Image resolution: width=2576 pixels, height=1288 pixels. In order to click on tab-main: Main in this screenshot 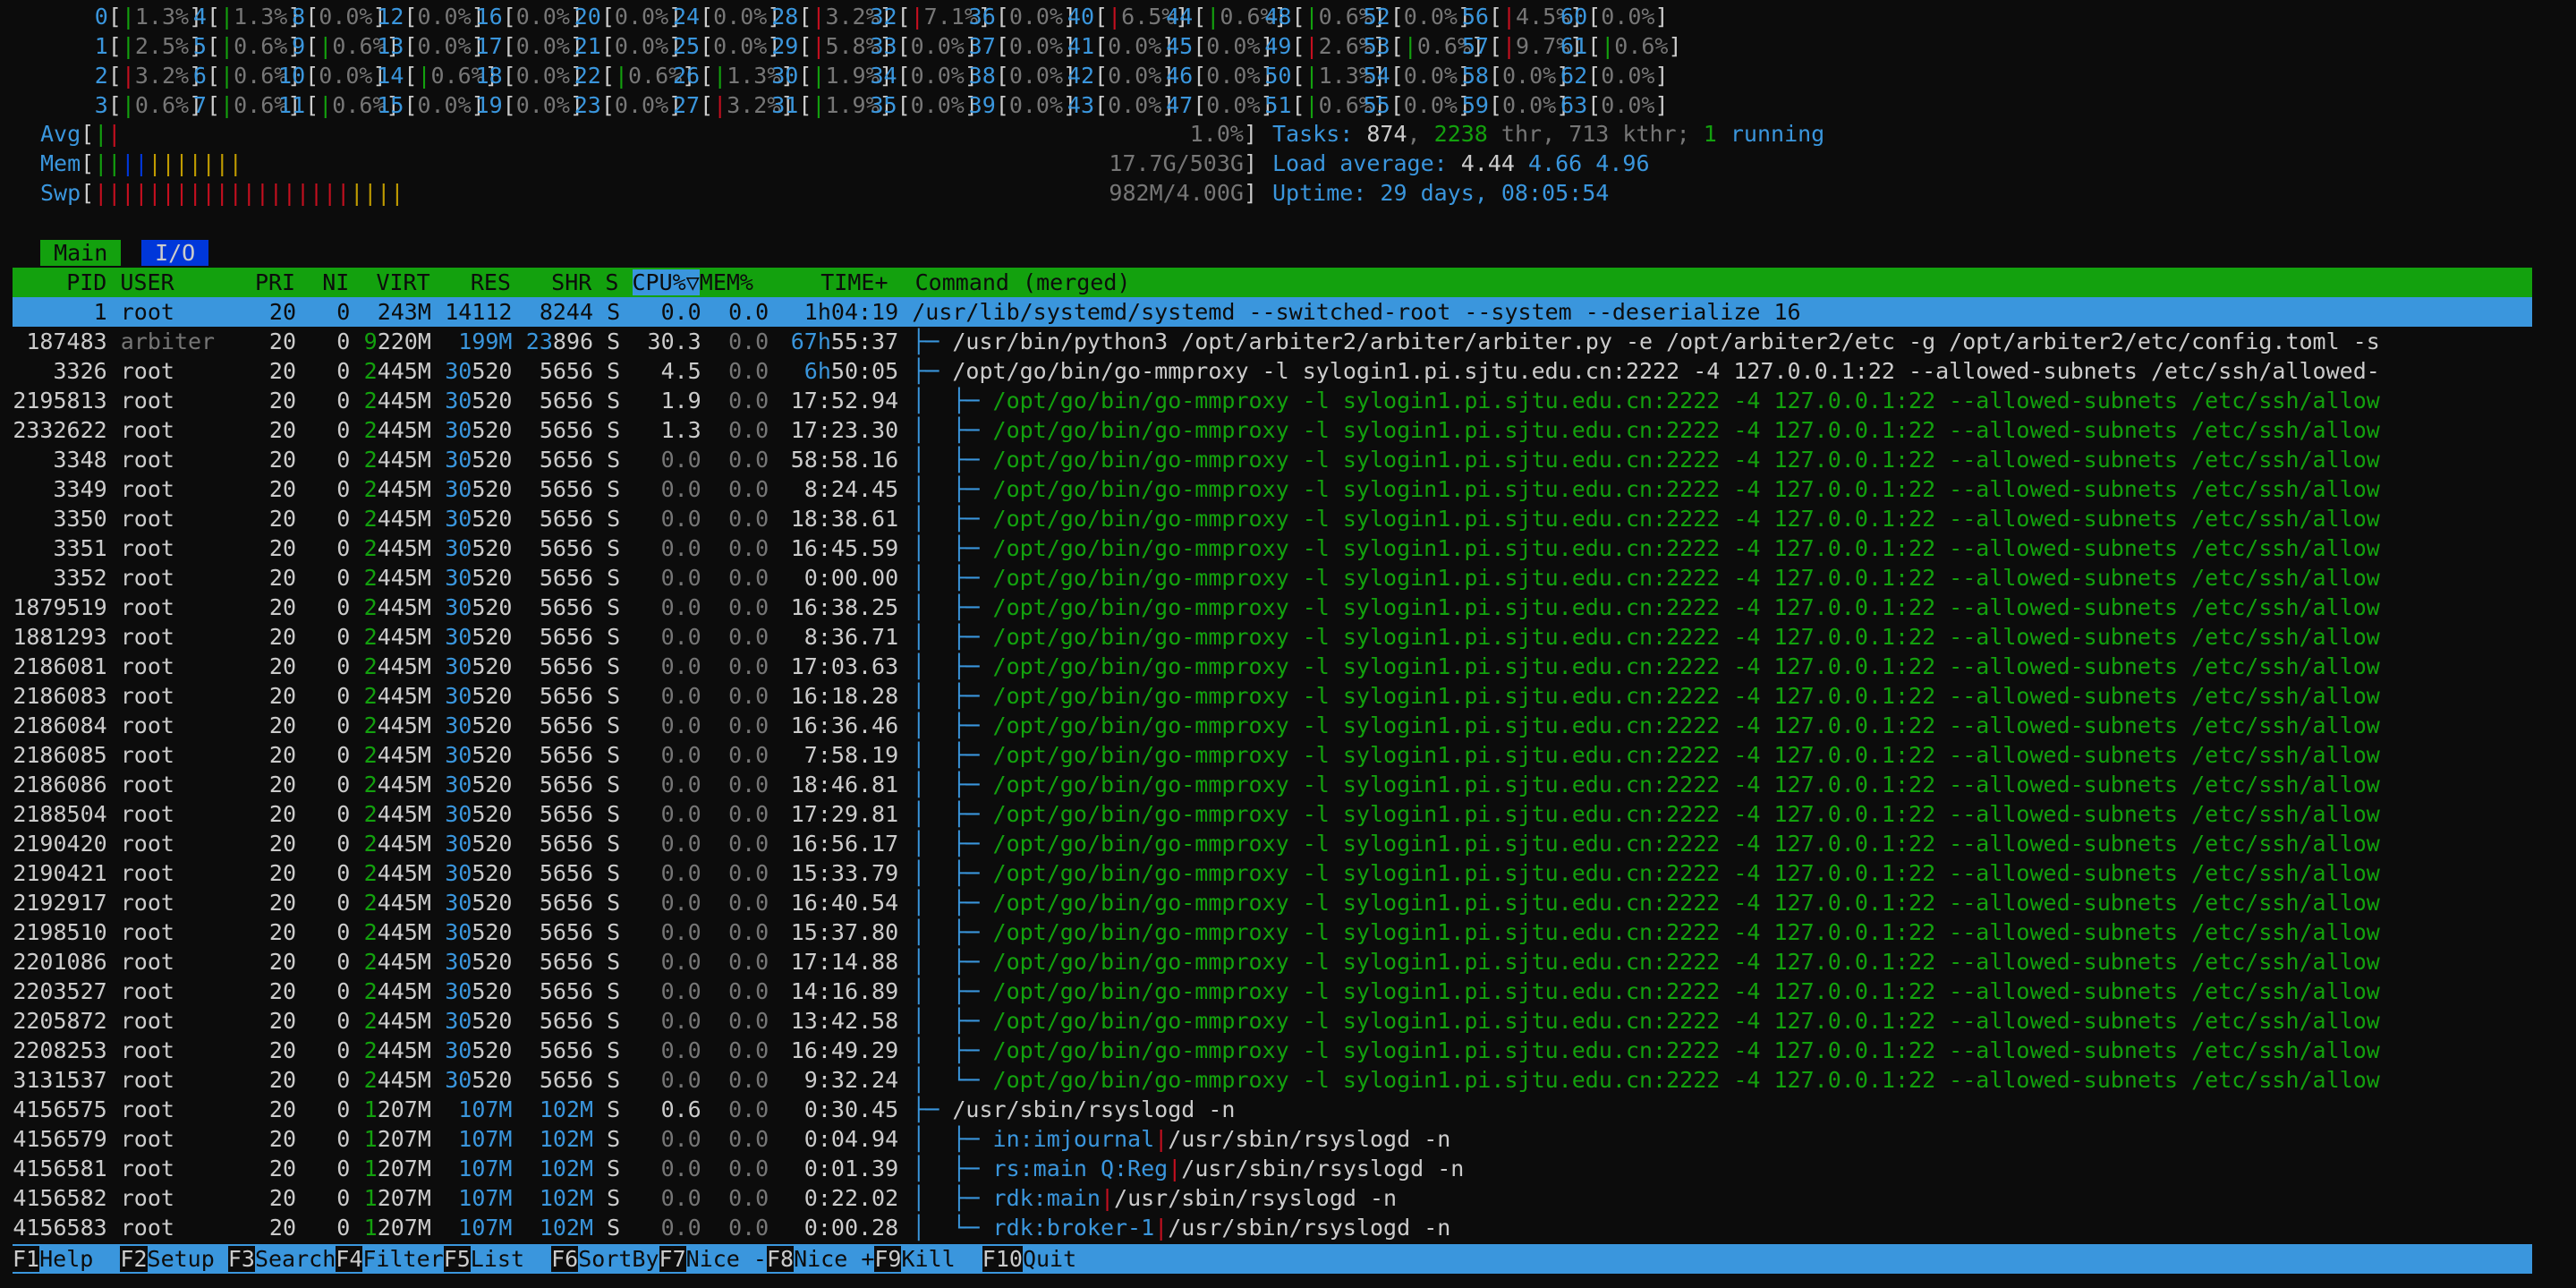, I will do `click(81, 253)`.